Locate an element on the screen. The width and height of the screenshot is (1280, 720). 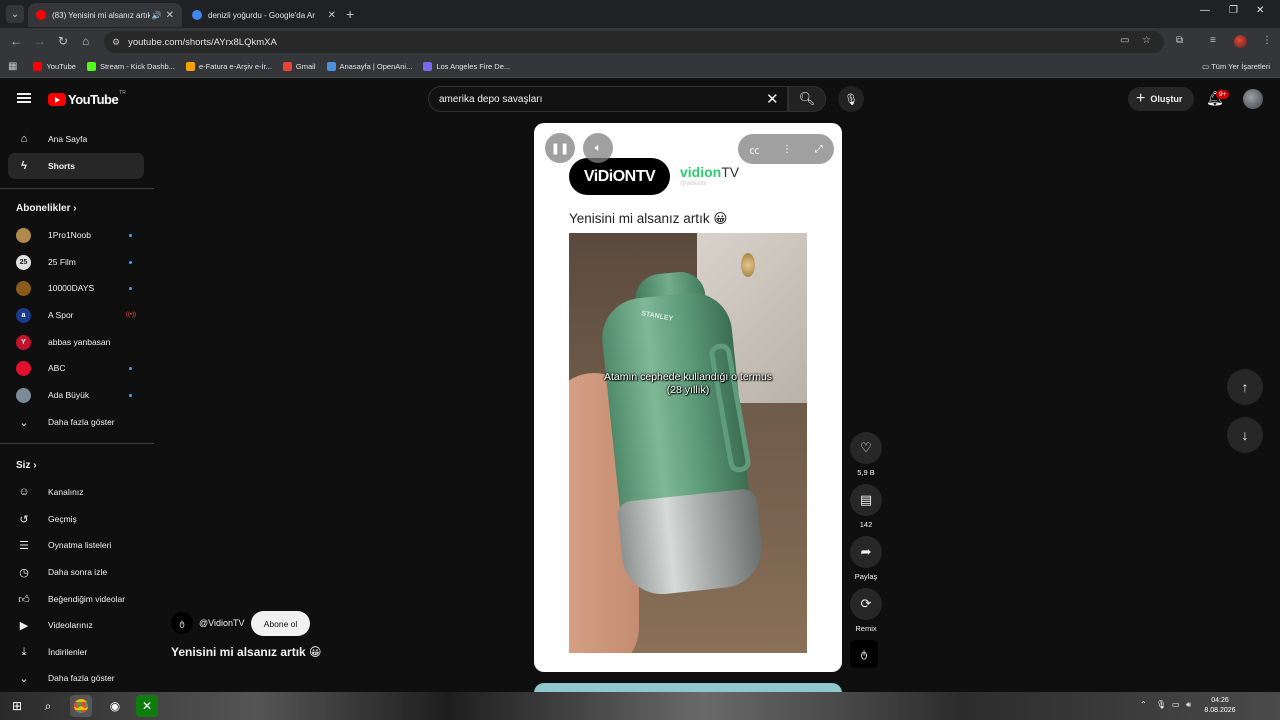
previous-short-button: ↑ is located at coordinates (1245, 387).